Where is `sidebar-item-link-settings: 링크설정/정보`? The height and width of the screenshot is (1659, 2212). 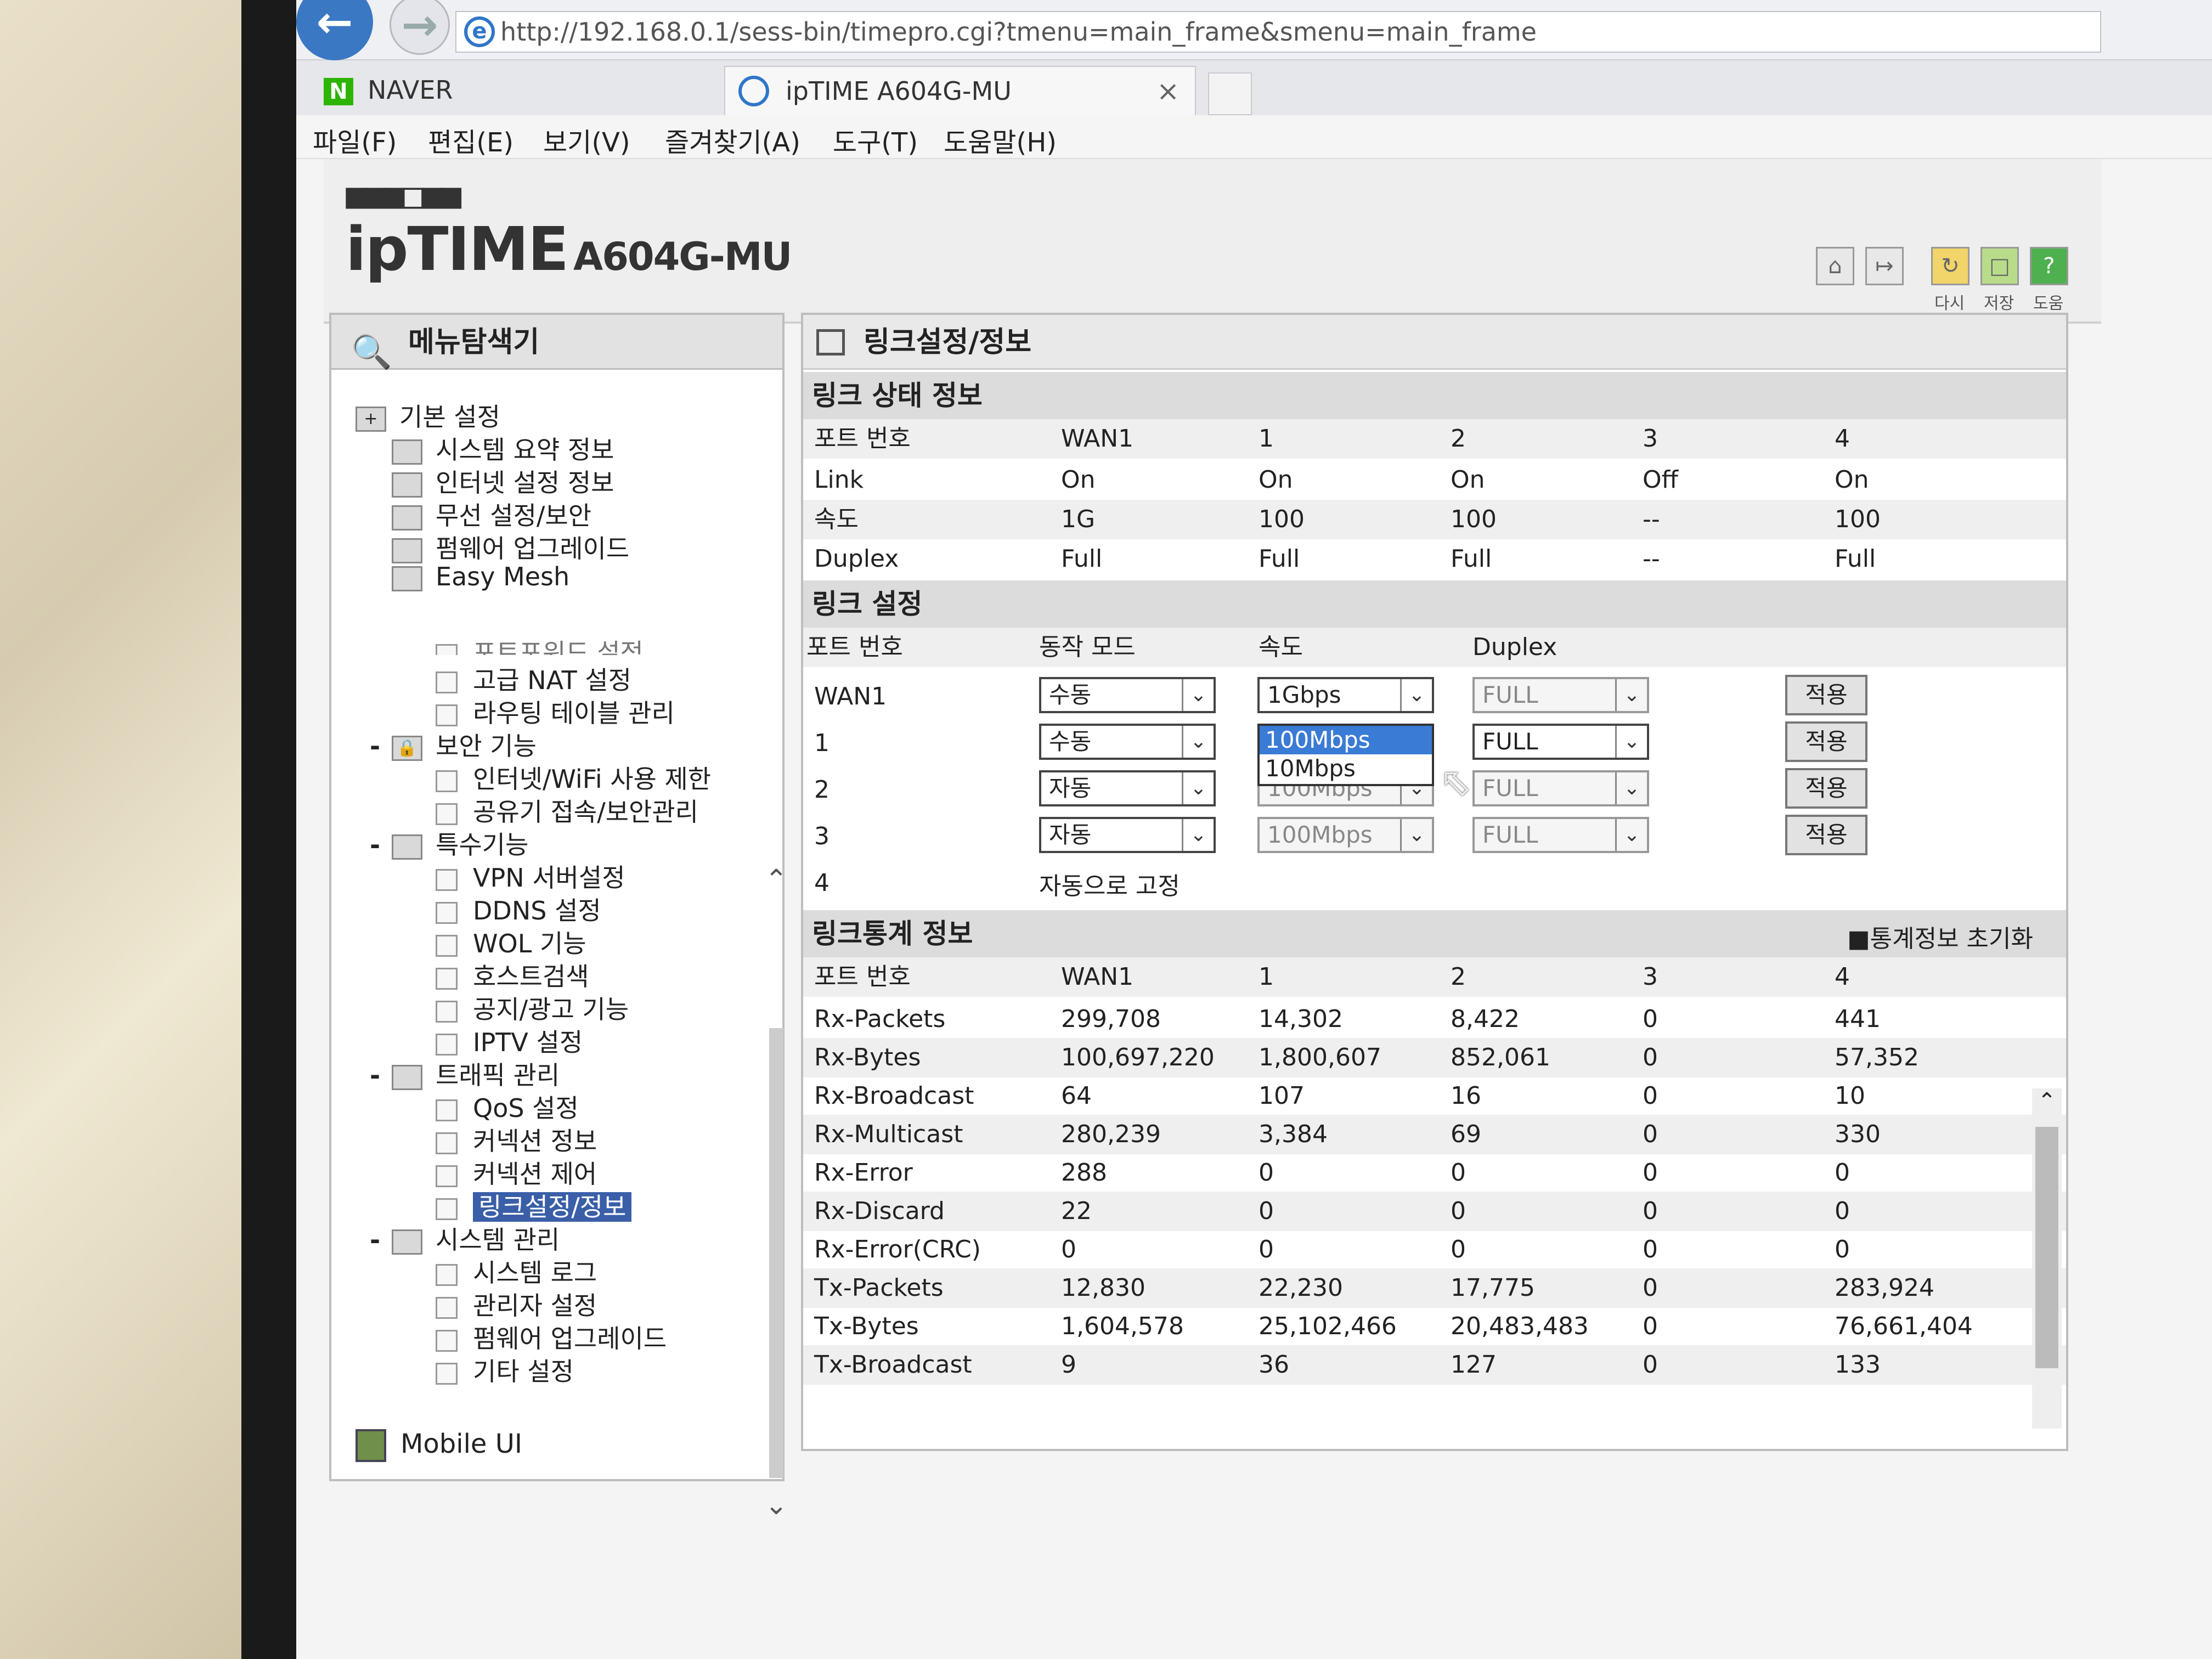
sidebar-item-link-settings: 링크설정/정보 is located at coordinates (534, 1205).